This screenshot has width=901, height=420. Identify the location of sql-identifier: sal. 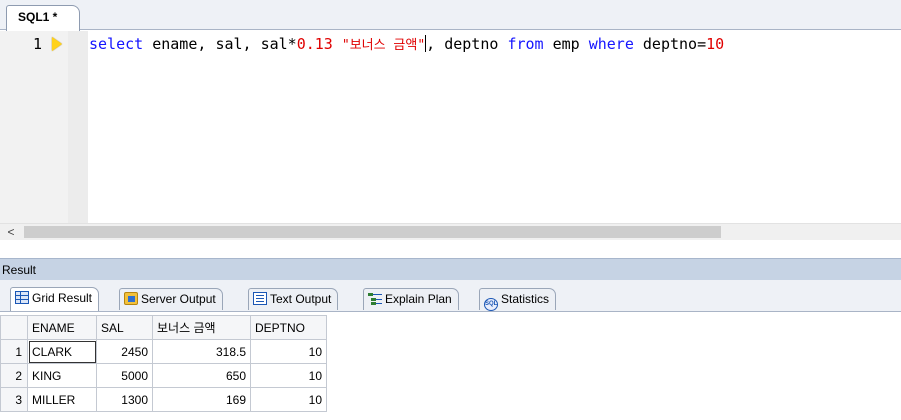
(229, 44).